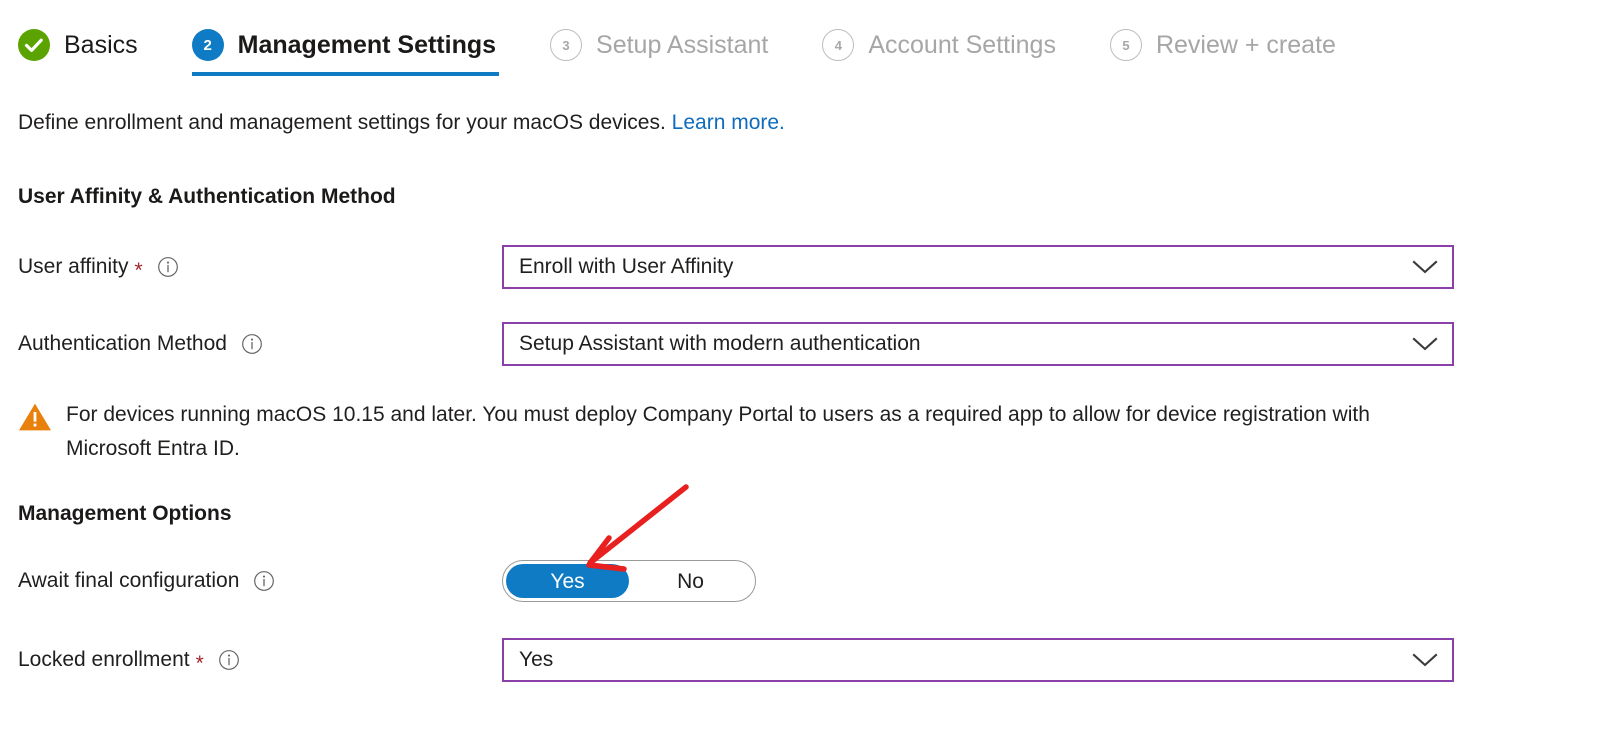  What do you see at coordinates (818, 581) in the screenshot?
I see `form-row-await-final-configuration: Await final configuration Yes No` at bounding box center [818, 581].